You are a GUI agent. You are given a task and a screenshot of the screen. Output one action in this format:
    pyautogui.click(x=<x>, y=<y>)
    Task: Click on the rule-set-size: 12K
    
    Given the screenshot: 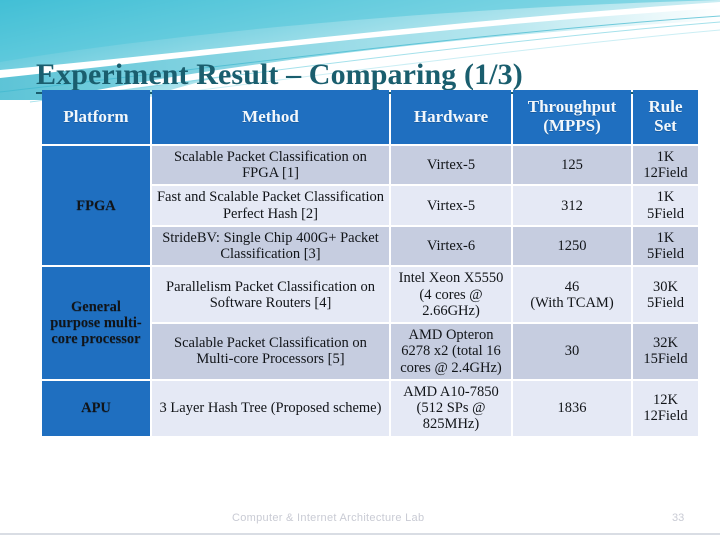 What is the action you would take?
    pyautogui.click(x=665, y=399)
    